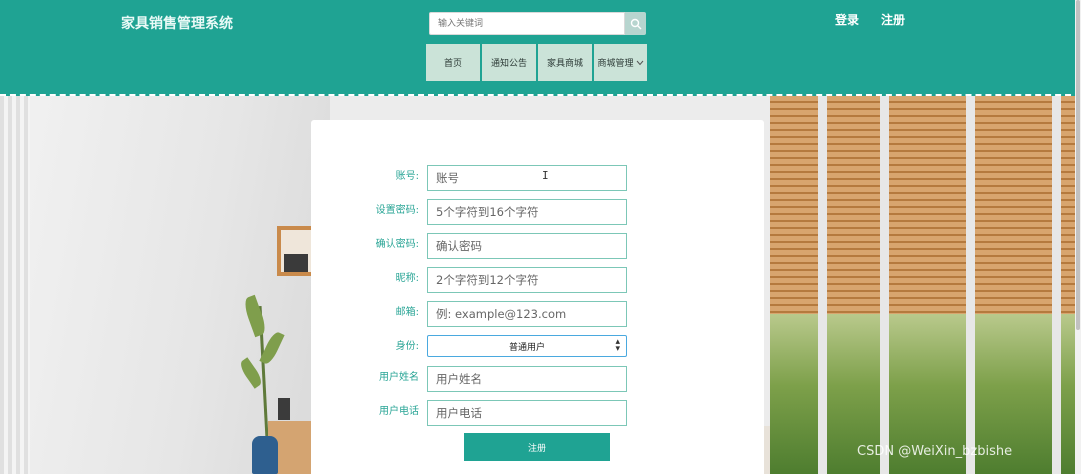 This screenshot has width=1081, height=474. I want to click on text-cursor-icon: I, so click(545, 175).